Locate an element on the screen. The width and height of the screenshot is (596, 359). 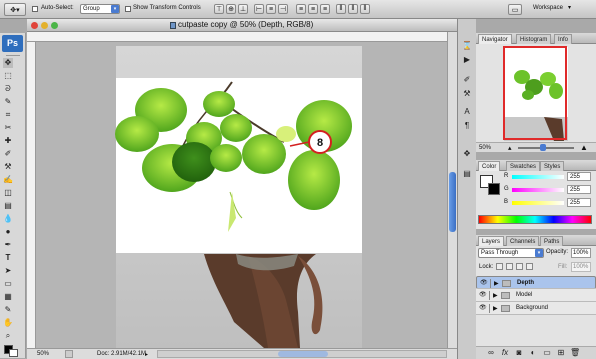
move-tool-preset-icon: ✥▾ is located at coordinates (15, 9).